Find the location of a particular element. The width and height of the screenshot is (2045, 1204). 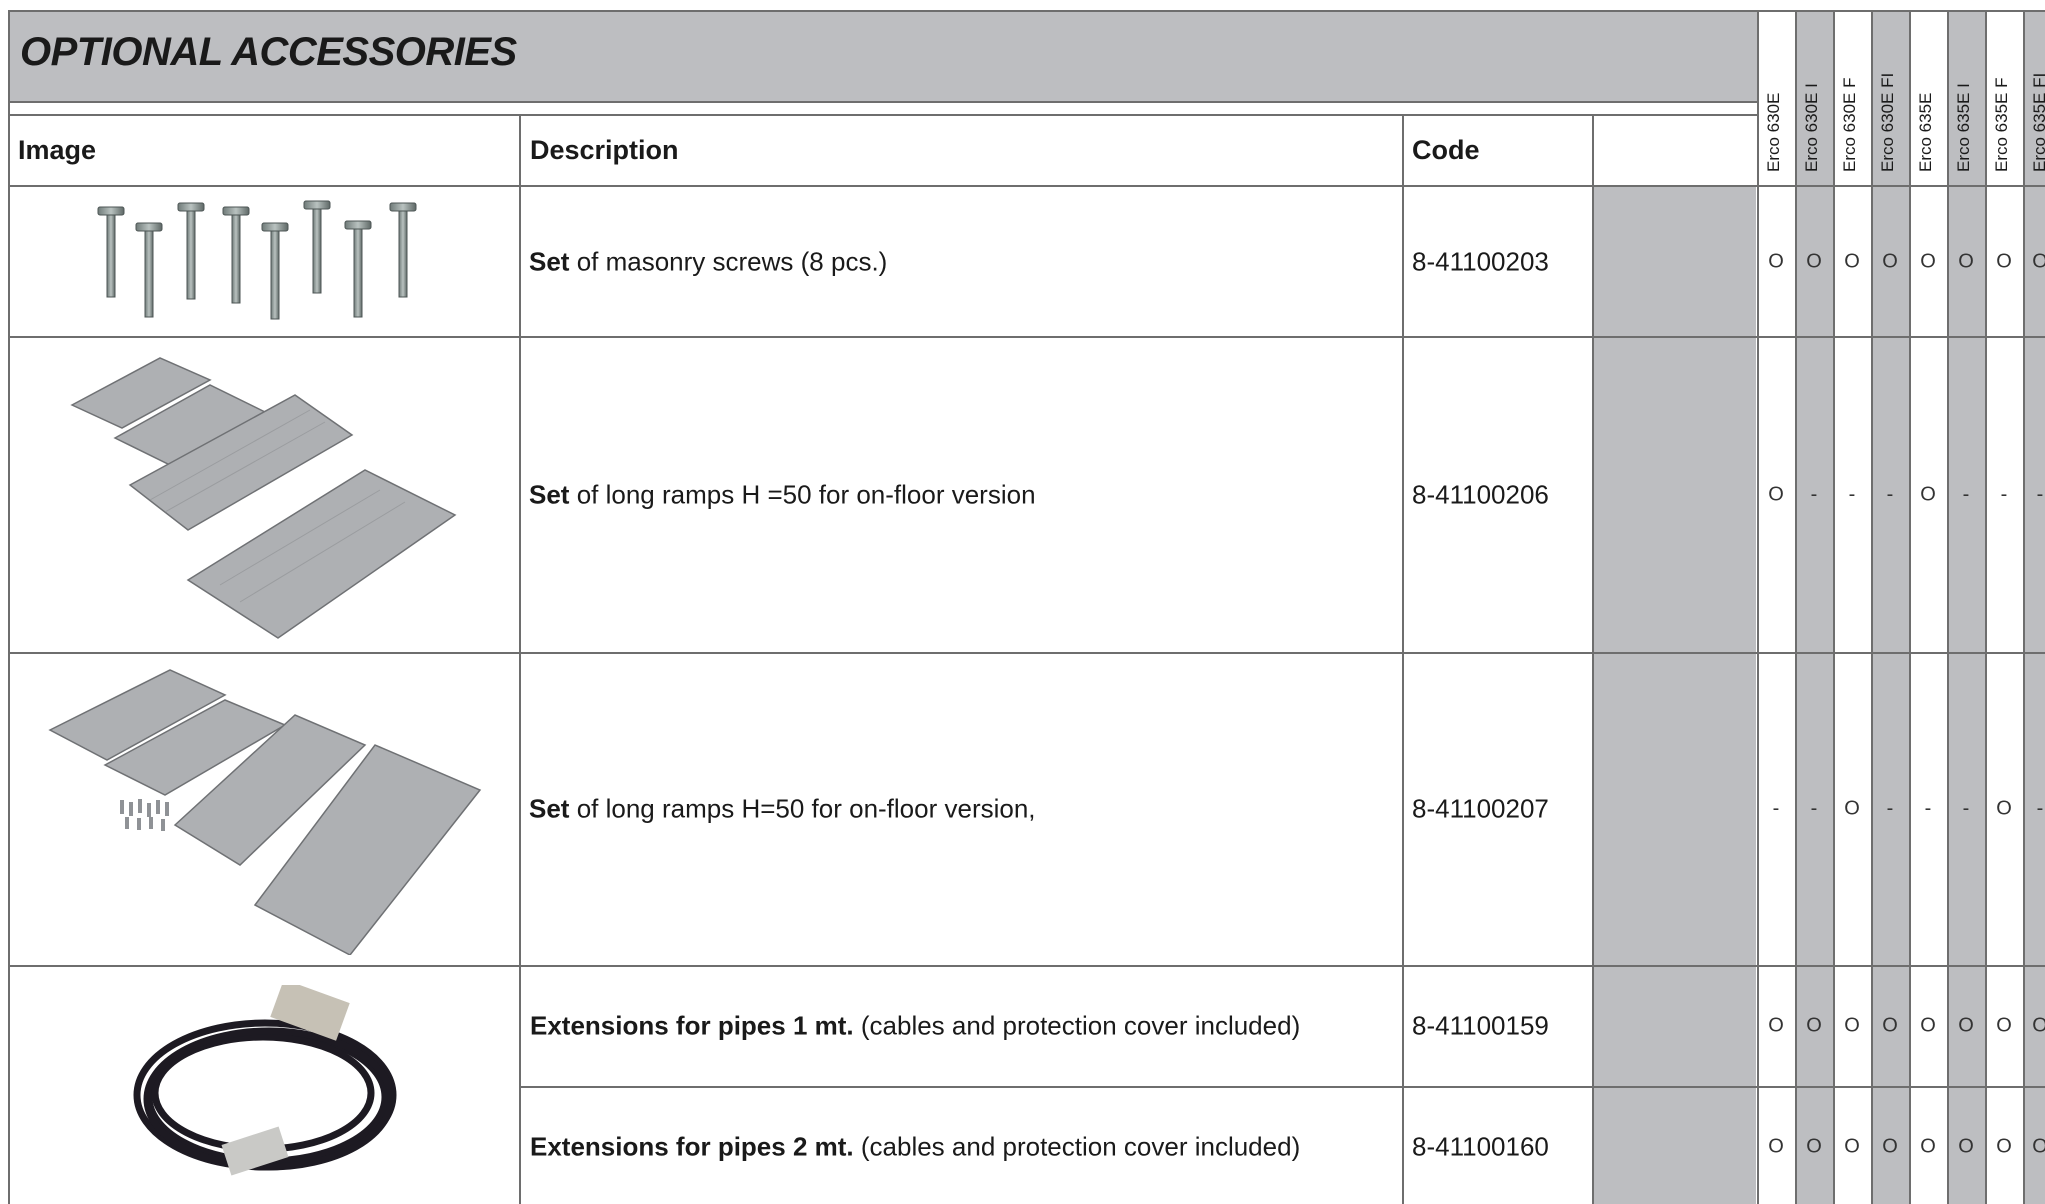

ramps-h50-image is located at coordinates (265, 497).